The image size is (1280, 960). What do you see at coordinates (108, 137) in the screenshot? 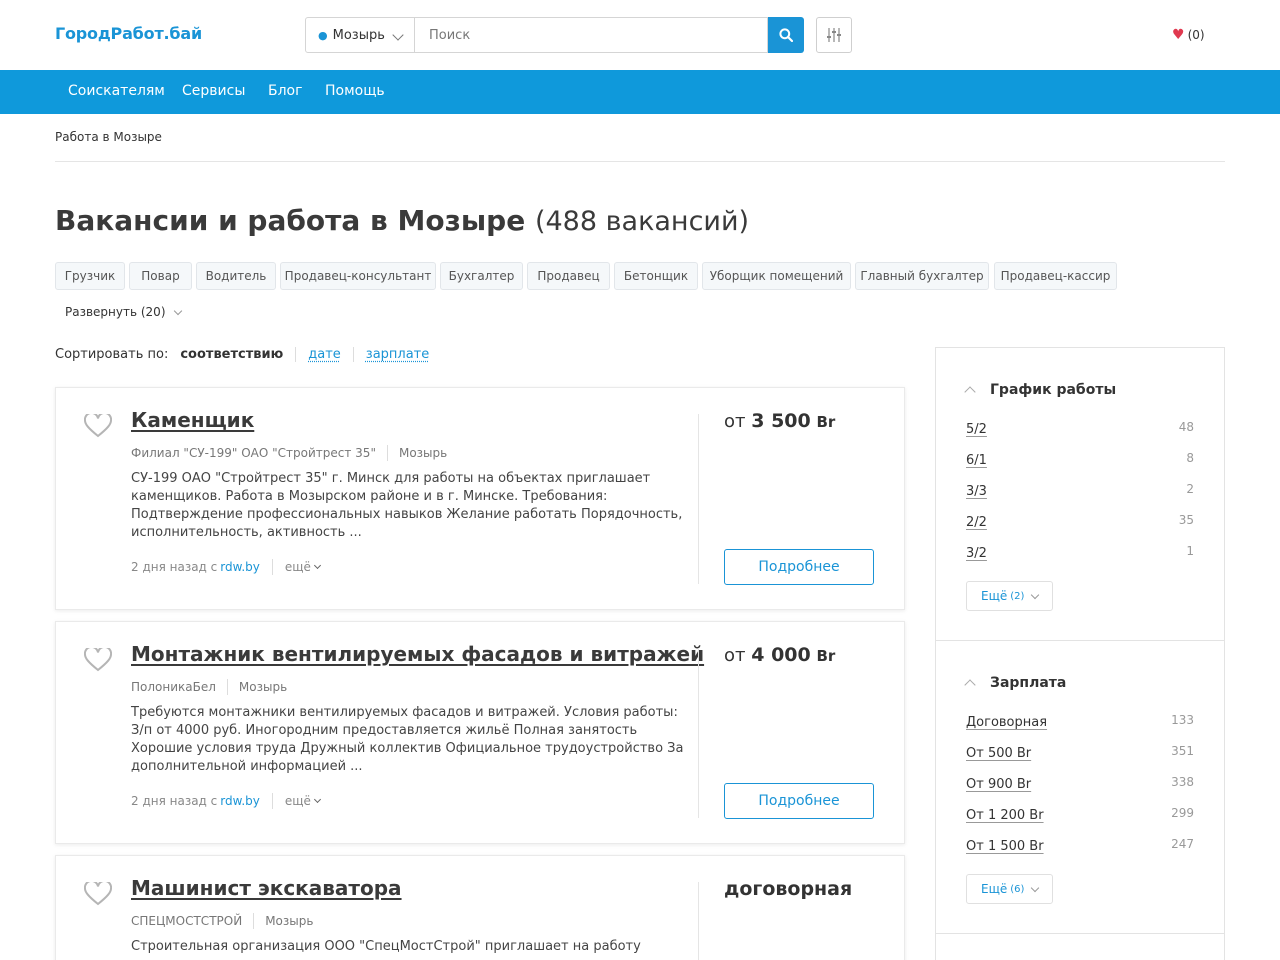
I see `breadcrumb: Работа в Мозыре` at bounding box center [108, 137].